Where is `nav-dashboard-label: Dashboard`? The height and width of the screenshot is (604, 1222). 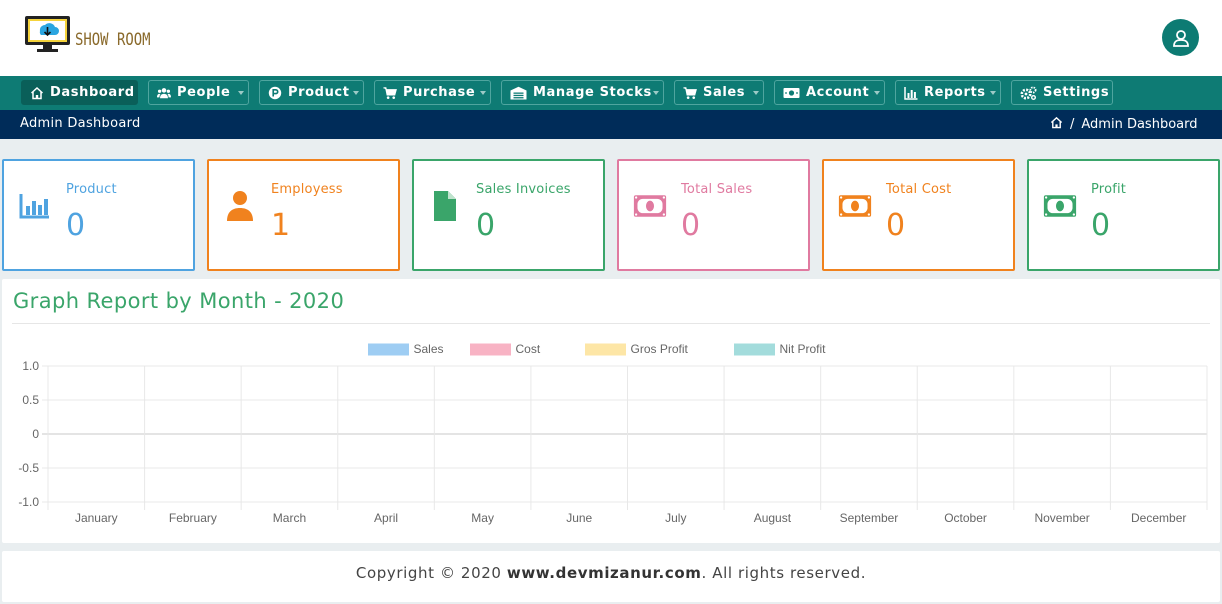 nav-dashboard-label: Dashboard is located at coordinates (92, 92).